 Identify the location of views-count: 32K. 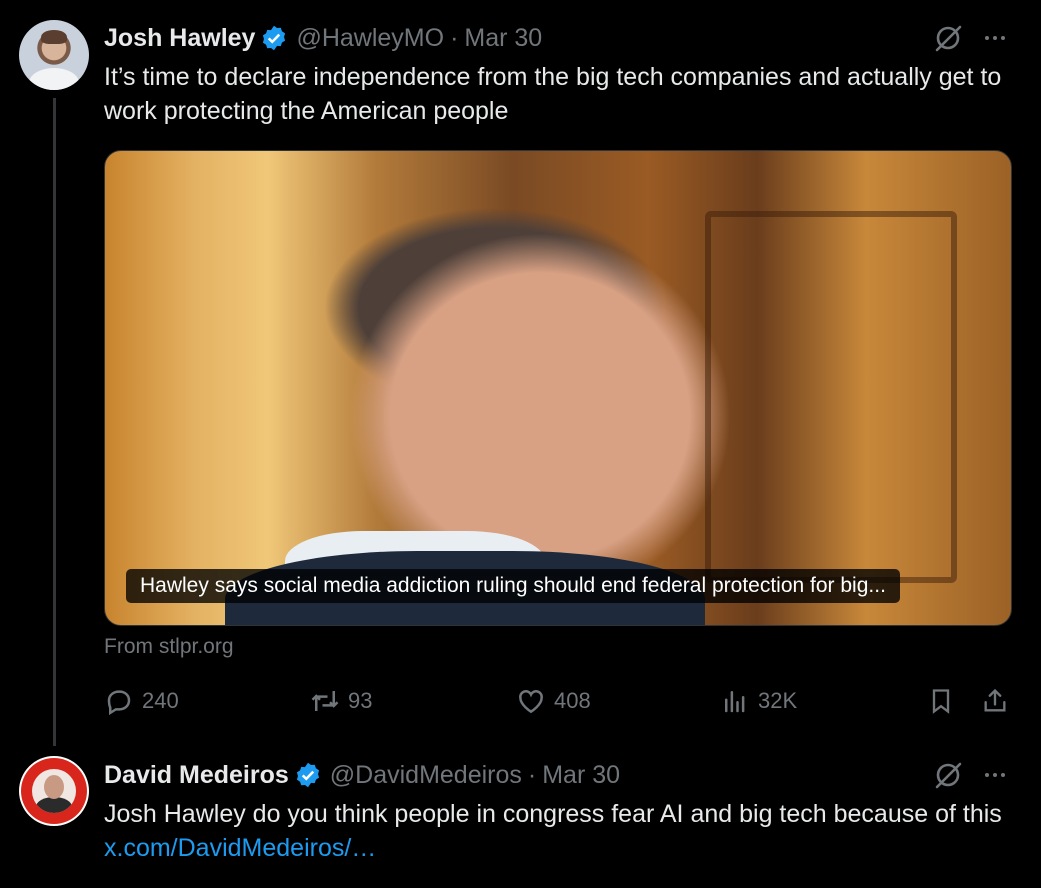
(778, 700).